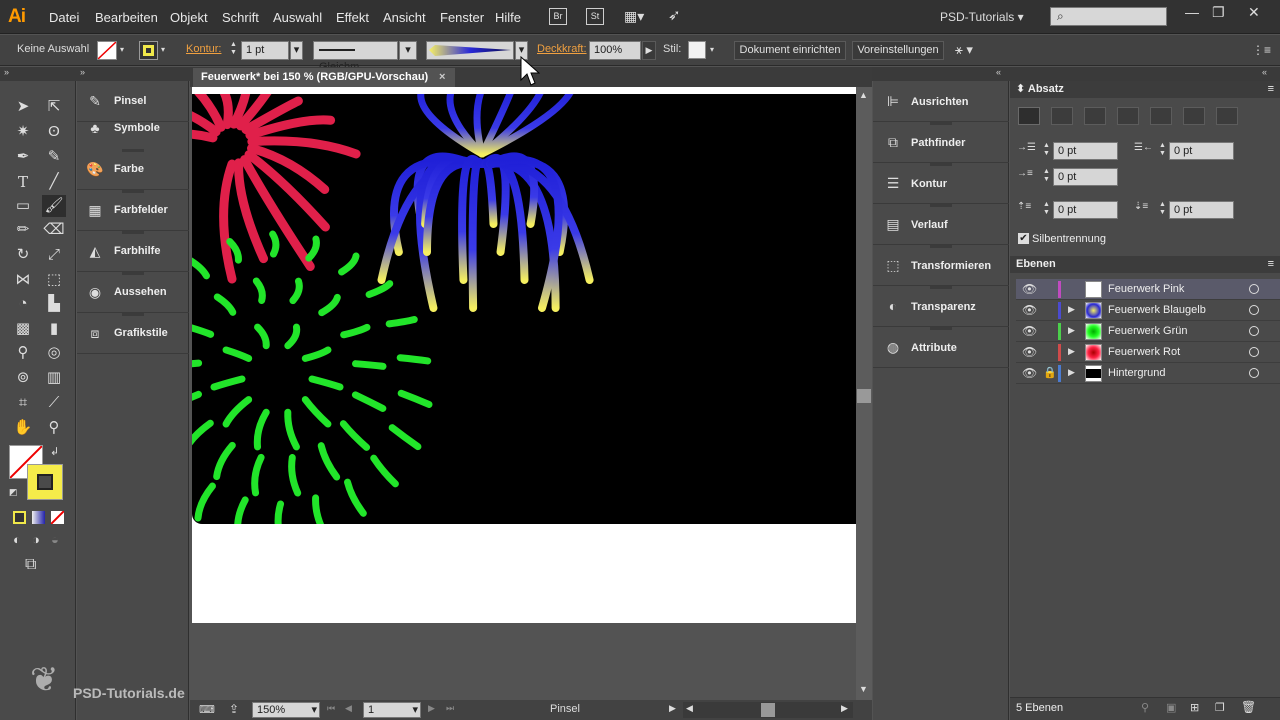 This screenshot has width=1280, height=720. I want to click on layer-name: Feuerwerk Rot, so click(1144, 352).